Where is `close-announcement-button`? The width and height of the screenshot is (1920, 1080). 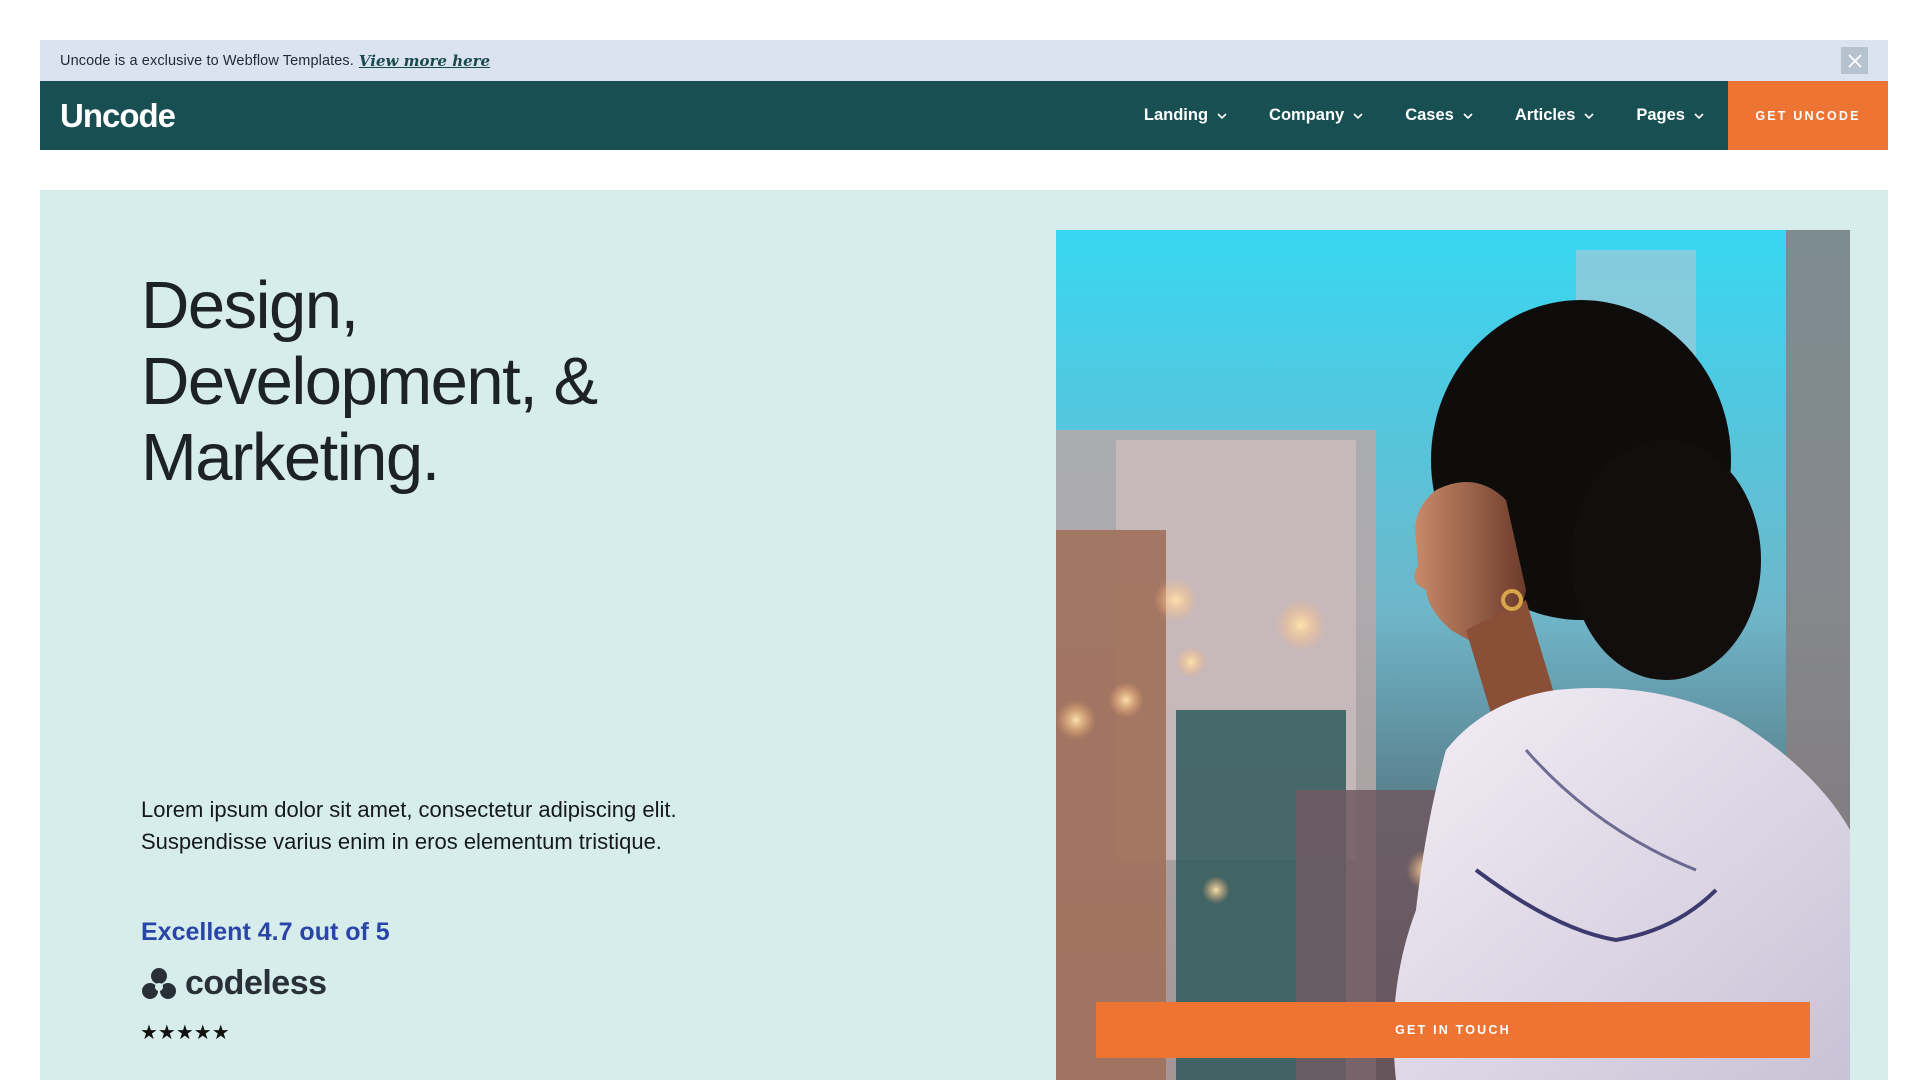 close-announcement-button is located at coordinates (1854, 60).